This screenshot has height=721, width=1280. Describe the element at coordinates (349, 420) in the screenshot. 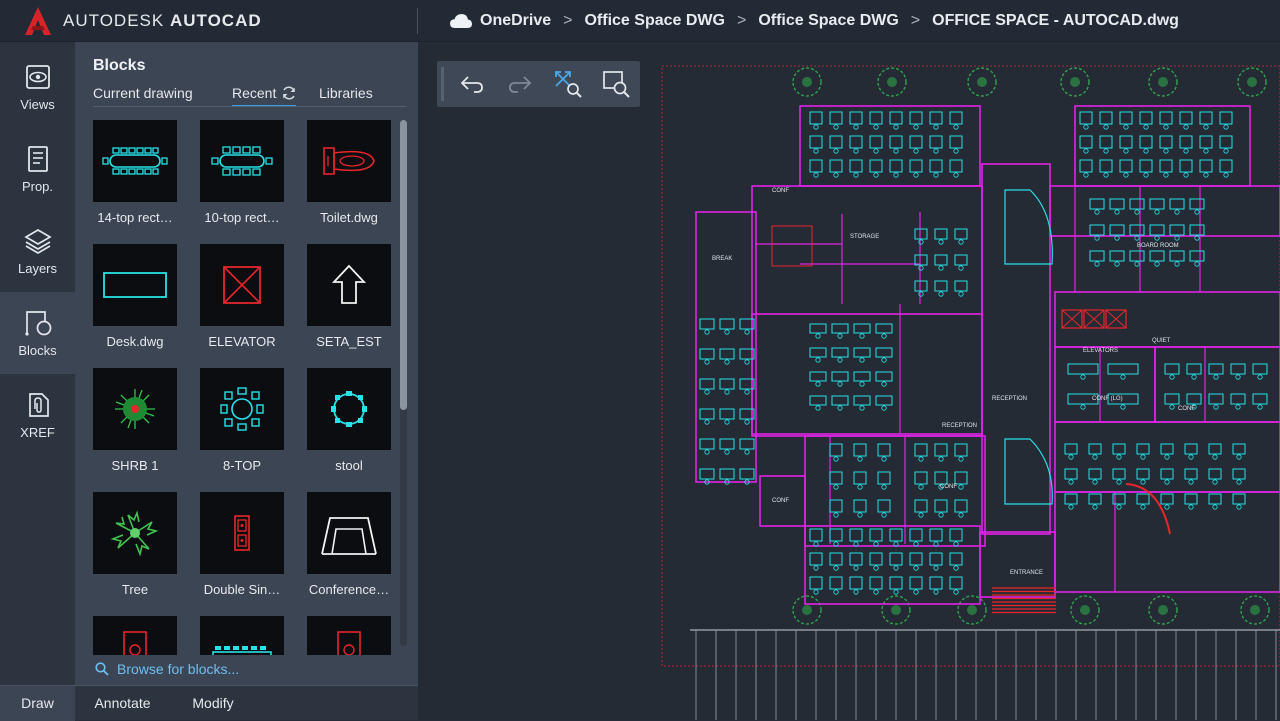

I see `block-item: stool` at that location.